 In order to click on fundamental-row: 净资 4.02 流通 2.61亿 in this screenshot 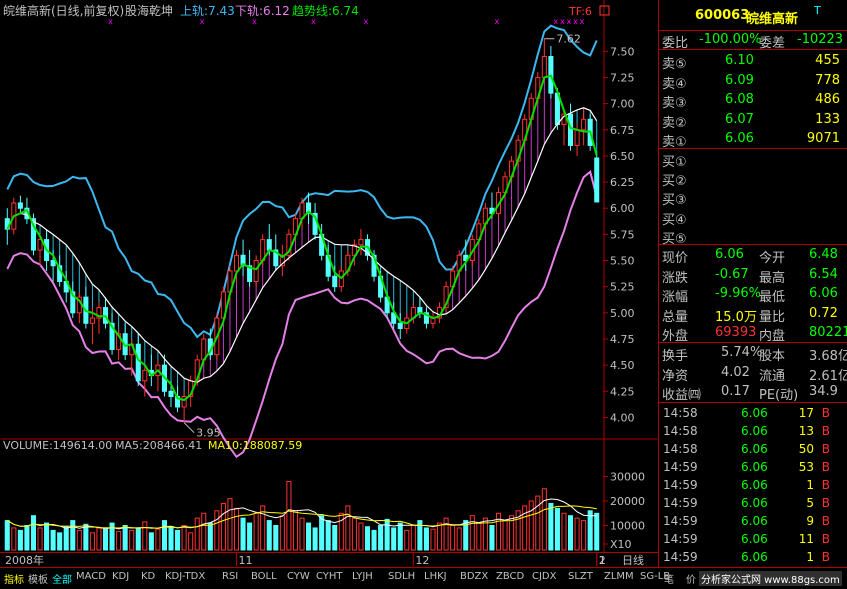, I will do `click(753, 373)`.